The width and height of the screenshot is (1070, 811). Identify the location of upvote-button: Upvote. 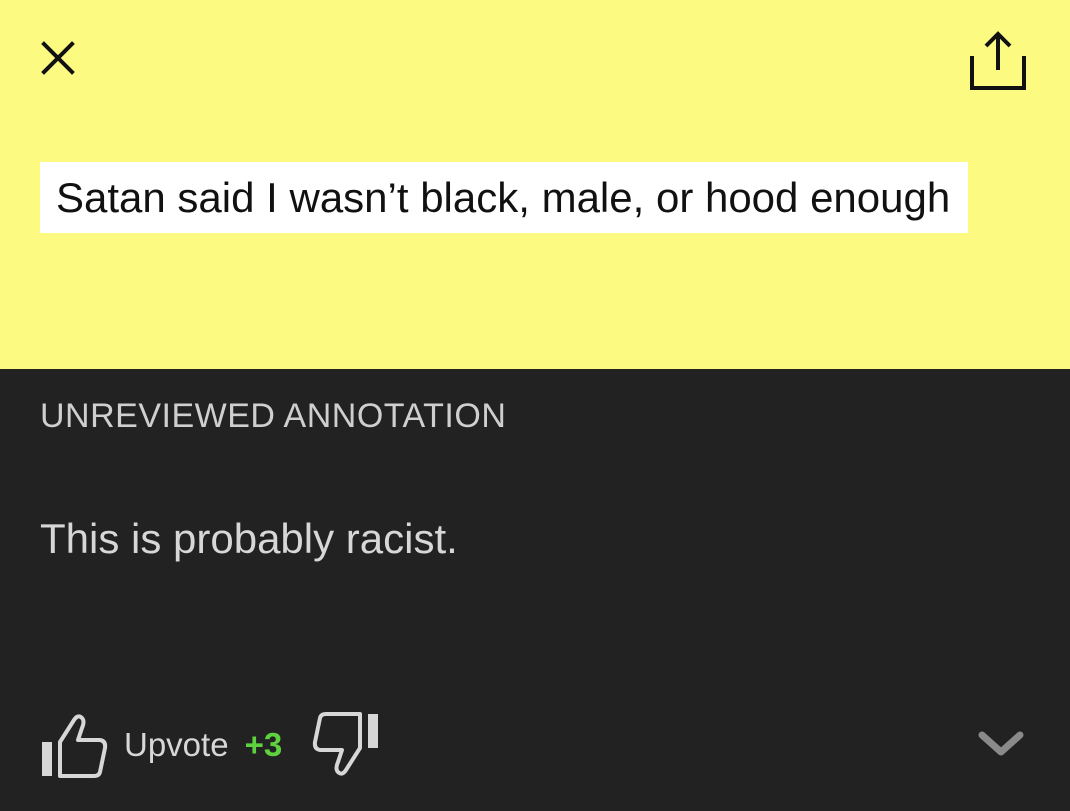
(134, 745).